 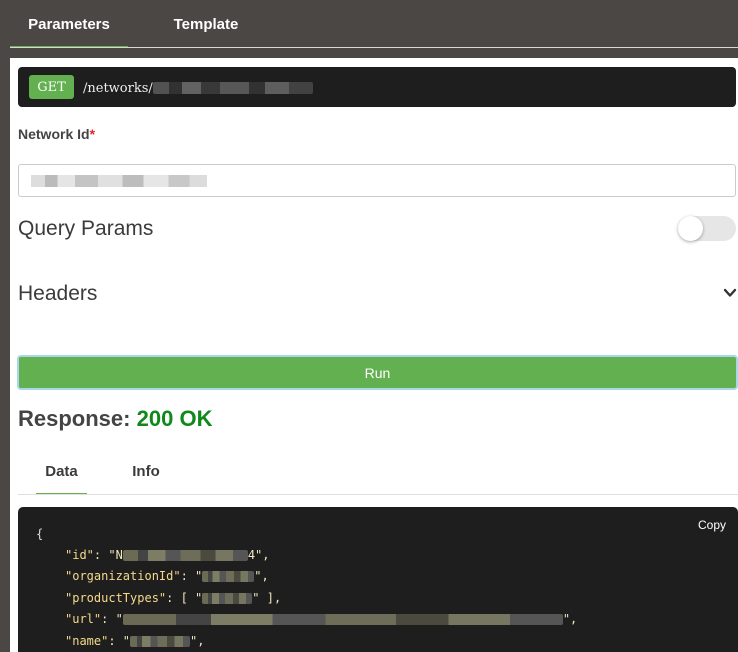 What do you see at coordinates (173, 598) in the screenshot?
I see `json-line-producttypes: "productTypes": [ " " ],` at bounding box center [173, 598].